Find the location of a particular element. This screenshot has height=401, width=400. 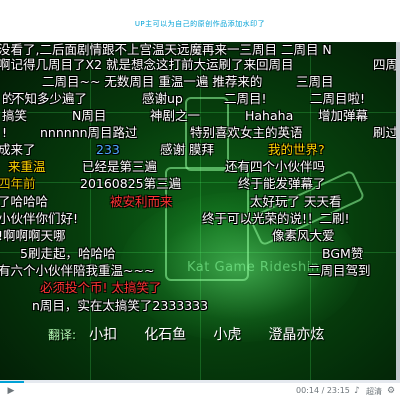

danmaku-comment: 增加弹幕 is located at coordinates (343, 115).